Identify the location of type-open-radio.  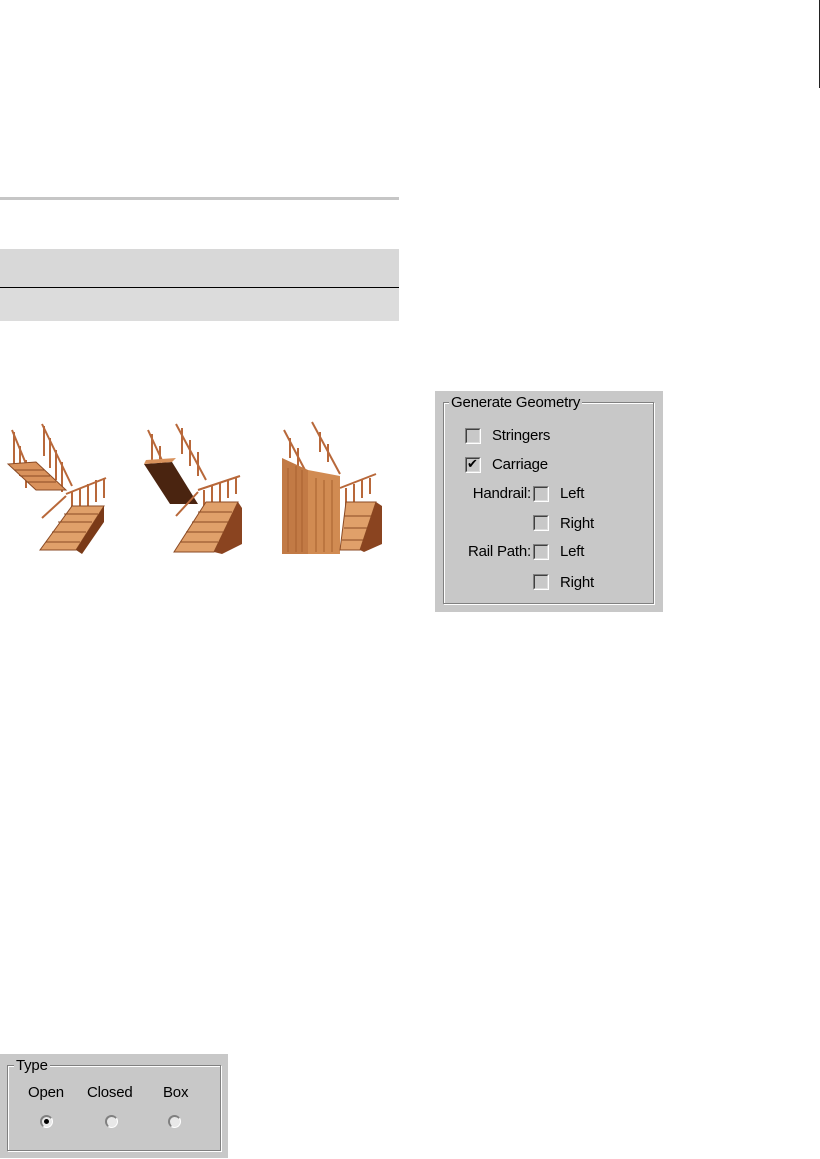
(46, 1121).